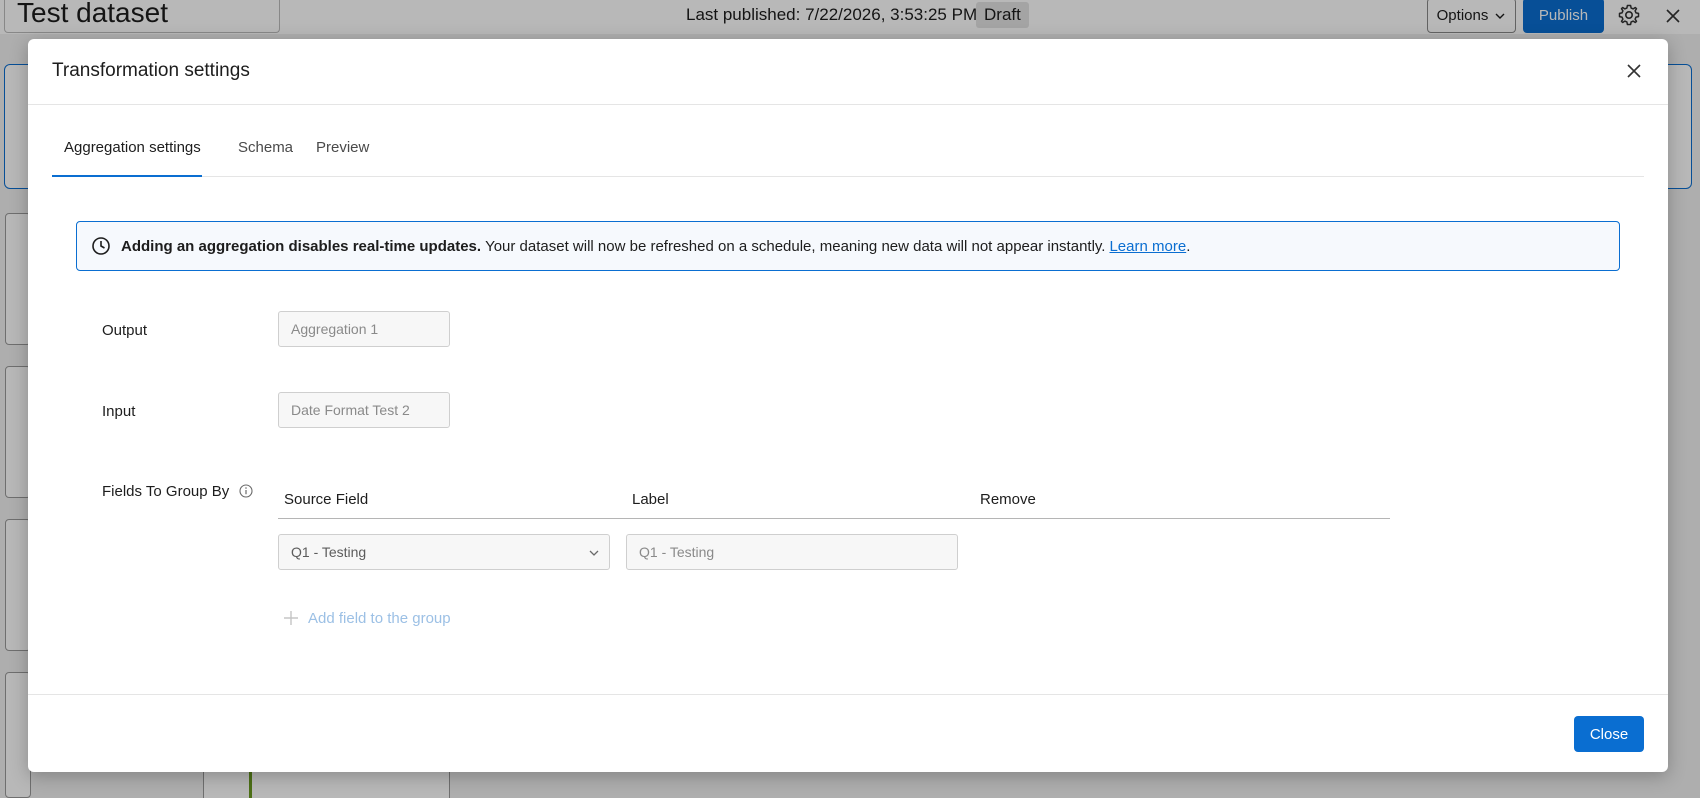 The width and height of the screenshot is (1700, 798). What do you see at coordinates (291, 618) in the screenshot?
I see `plus-icon` at bounding box center [291, 618].